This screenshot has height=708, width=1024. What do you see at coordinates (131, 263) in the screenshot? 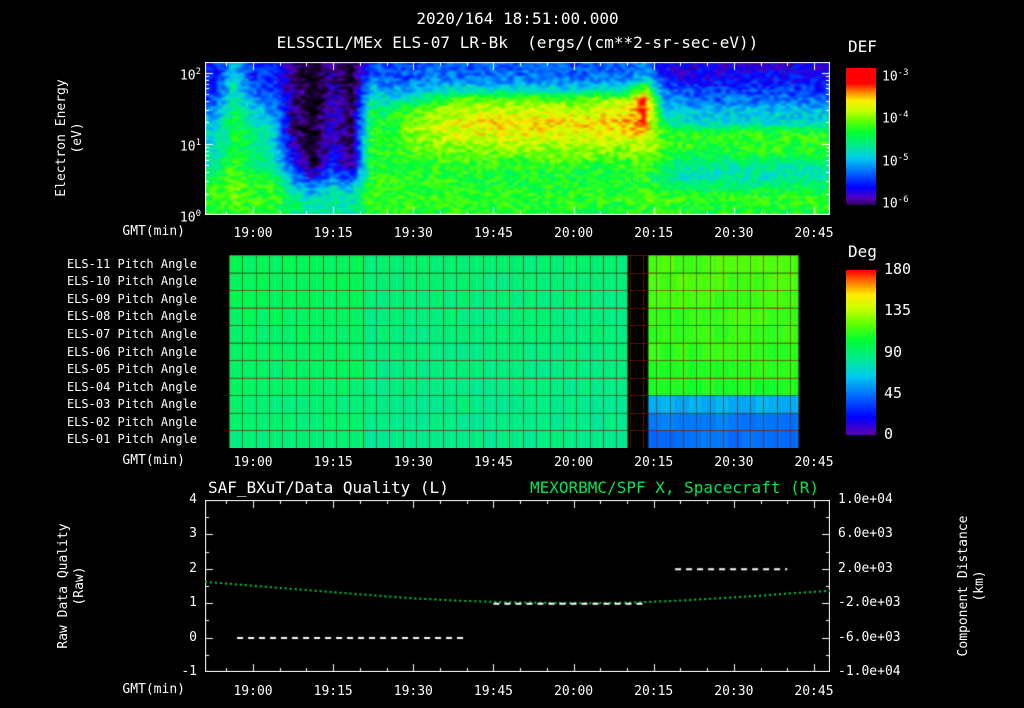
I see `pitch-row-label: ELS-11 Pitch Angle` at bounding box center [131, 263].